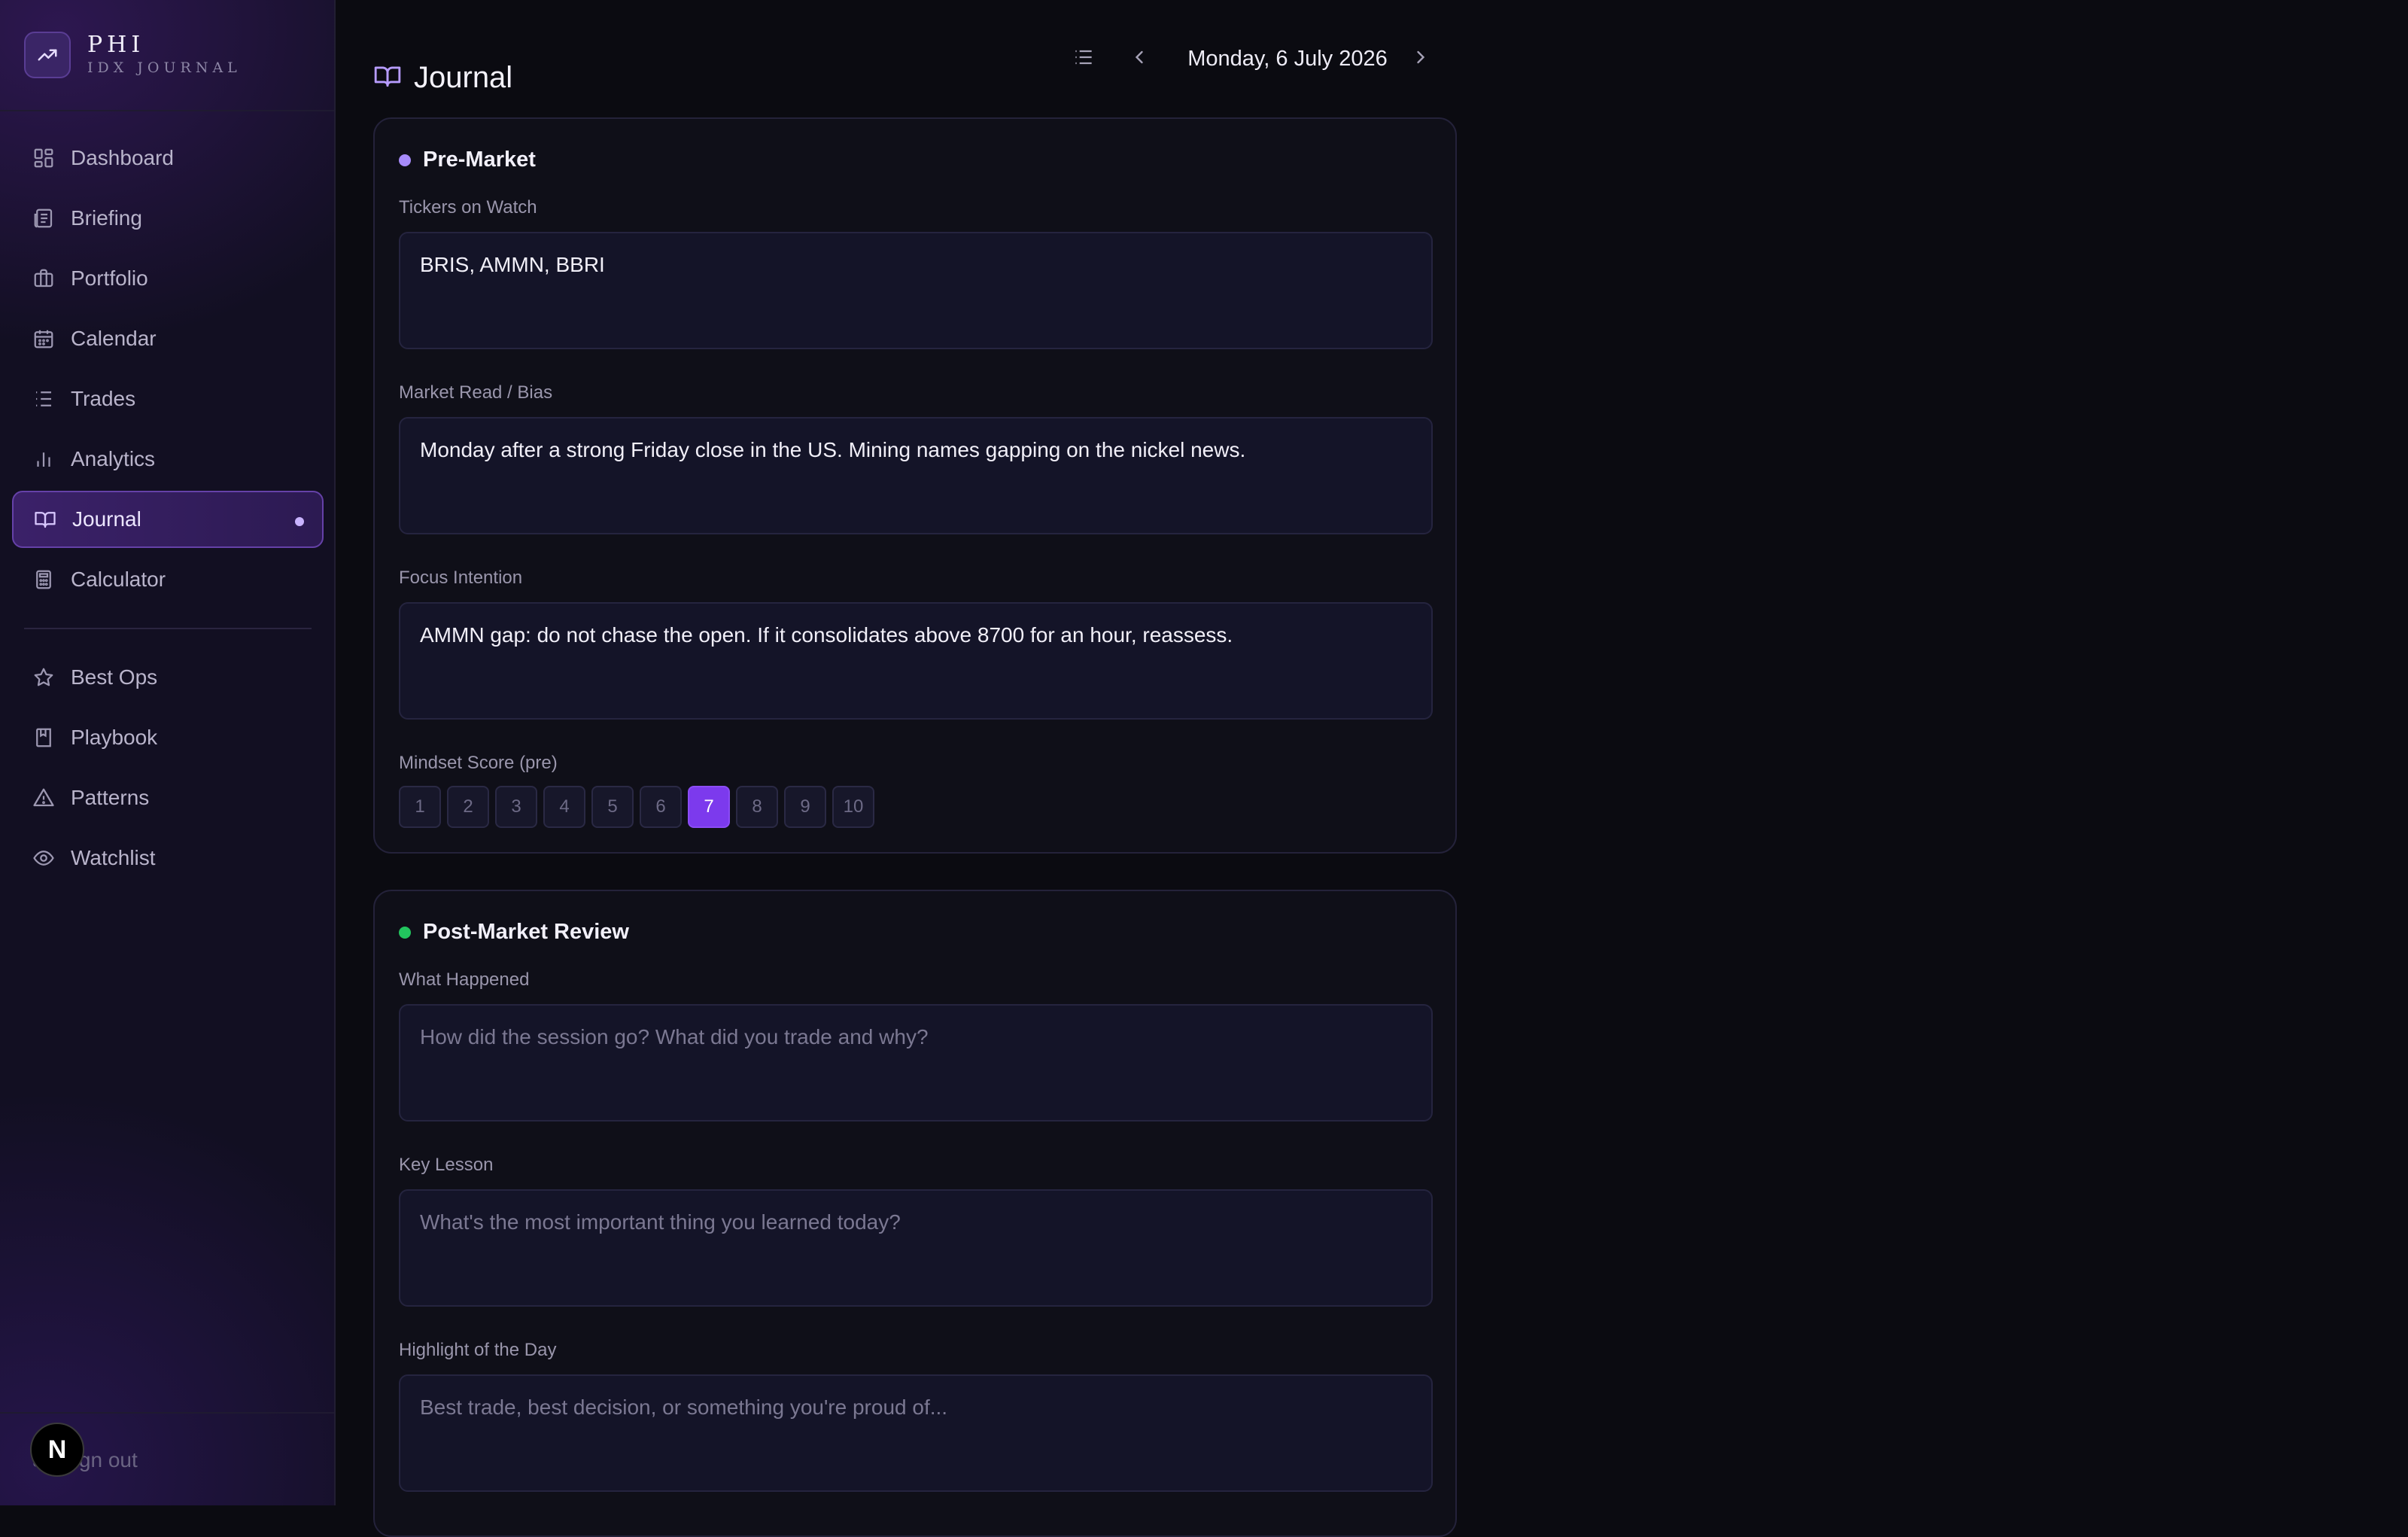 Image resolution: width=2408 pixels, height=1537 pixels. Describe the element at coordinates (114, 677) in the screenshot. I see `sidebar-item-label: Best Ops` at that location.